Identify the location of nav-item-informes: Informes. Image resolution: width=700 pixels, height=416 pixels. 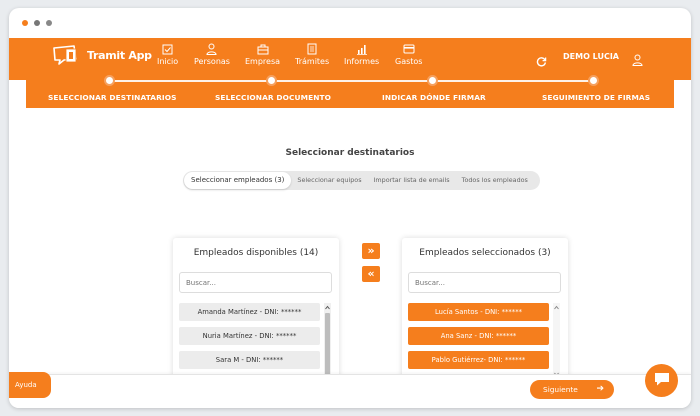
(361, 54).